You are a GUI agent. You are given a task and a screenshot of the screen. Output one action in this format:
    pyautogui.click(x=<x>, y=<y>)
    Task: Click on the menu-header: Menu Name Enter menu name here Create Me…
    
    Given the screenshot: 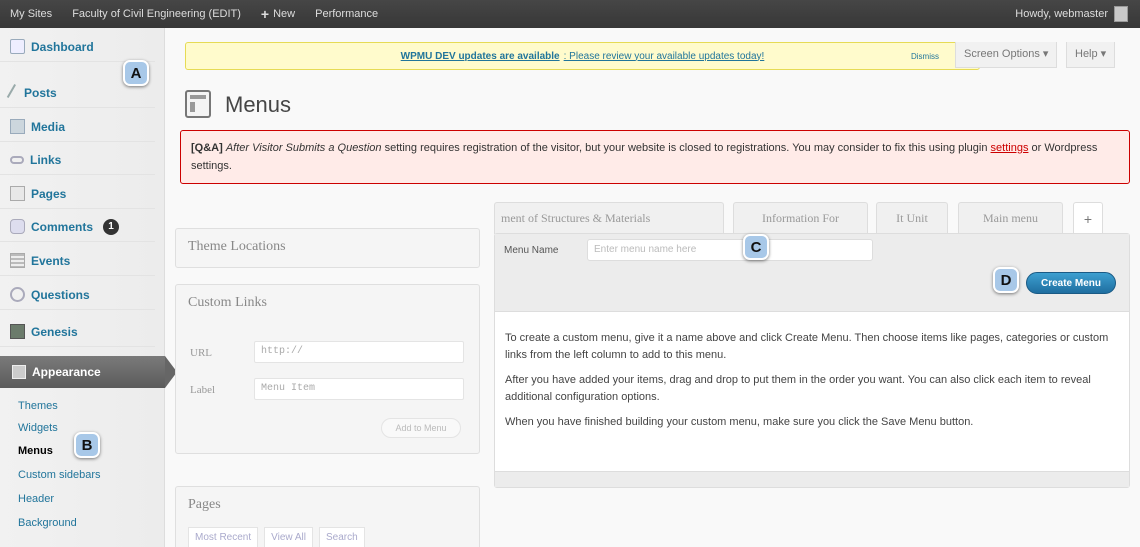 What is the action you would take?
    pyautogui.click(x=812, y=273)
    